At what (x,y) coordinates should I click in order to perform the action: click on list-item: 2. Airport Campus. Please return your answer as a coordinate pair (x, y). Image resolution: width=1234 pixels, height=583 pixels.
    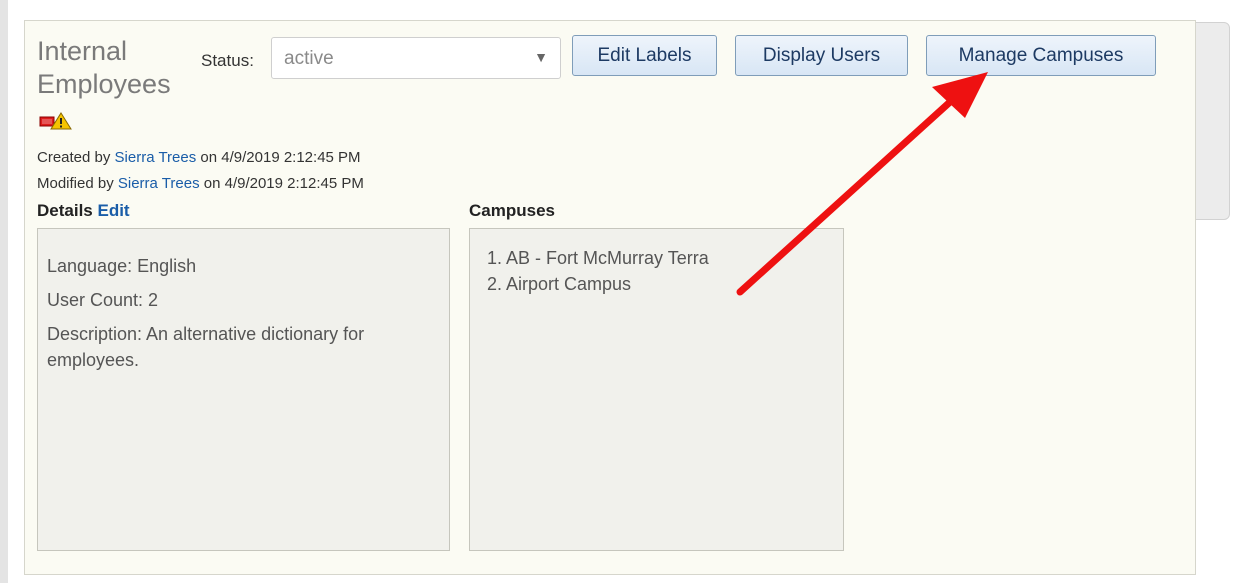
    Looking at the image, I should click on (559, 284).